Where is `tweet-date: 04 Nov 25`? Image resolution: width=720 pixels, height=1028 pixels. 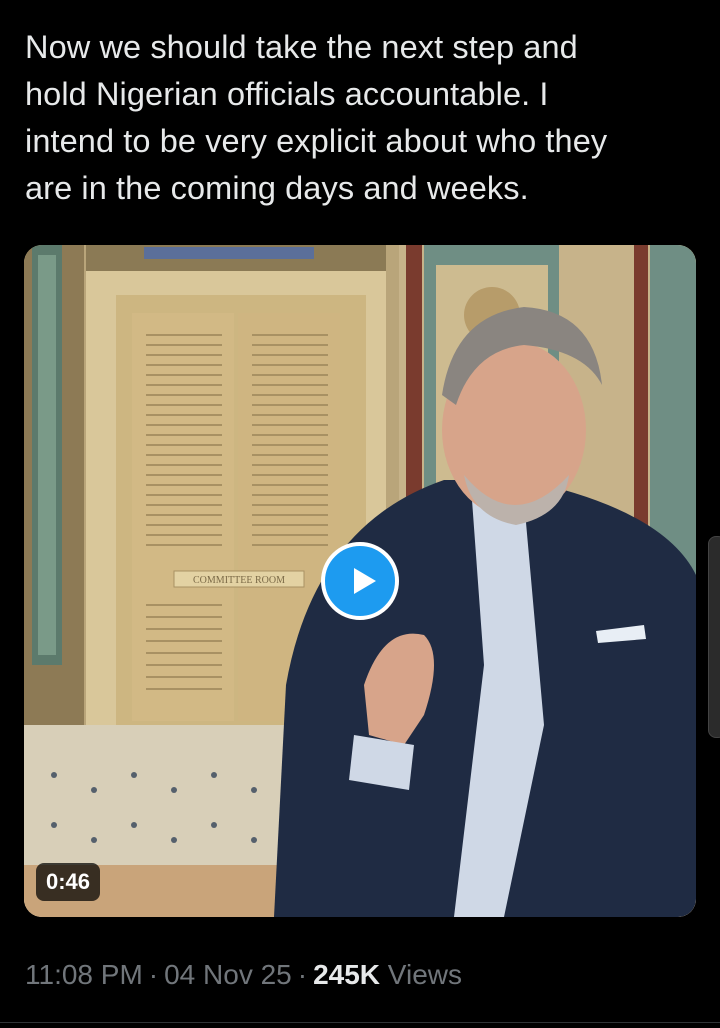
tweet-date: 04 Nov 25 is located at coordinates (228, 974).